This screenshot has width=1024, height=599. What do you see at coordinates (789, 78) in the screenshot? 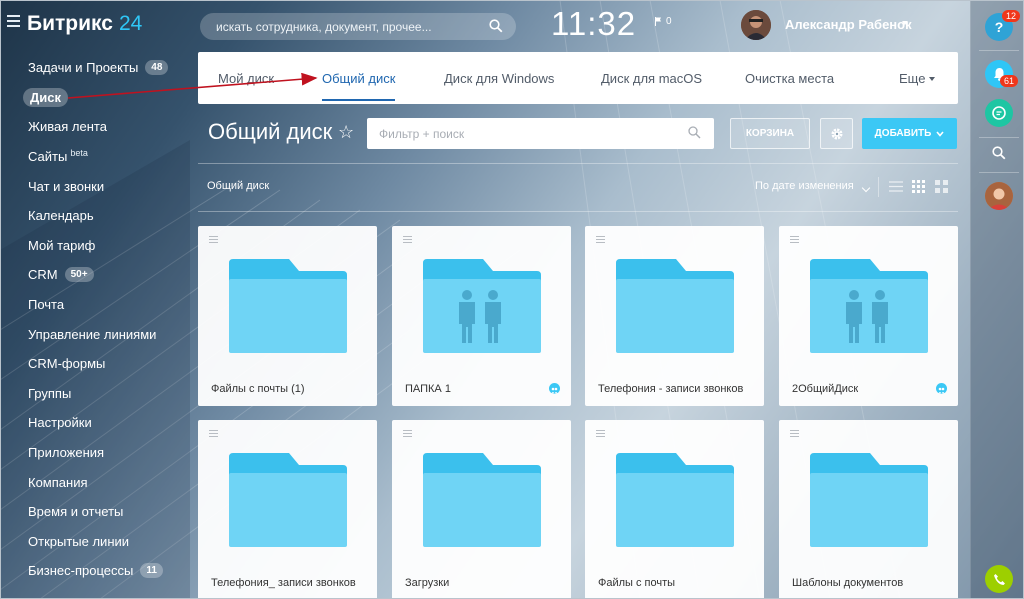
I see `tab-cleanup: Очистка места` at bounding box center [789, 78].